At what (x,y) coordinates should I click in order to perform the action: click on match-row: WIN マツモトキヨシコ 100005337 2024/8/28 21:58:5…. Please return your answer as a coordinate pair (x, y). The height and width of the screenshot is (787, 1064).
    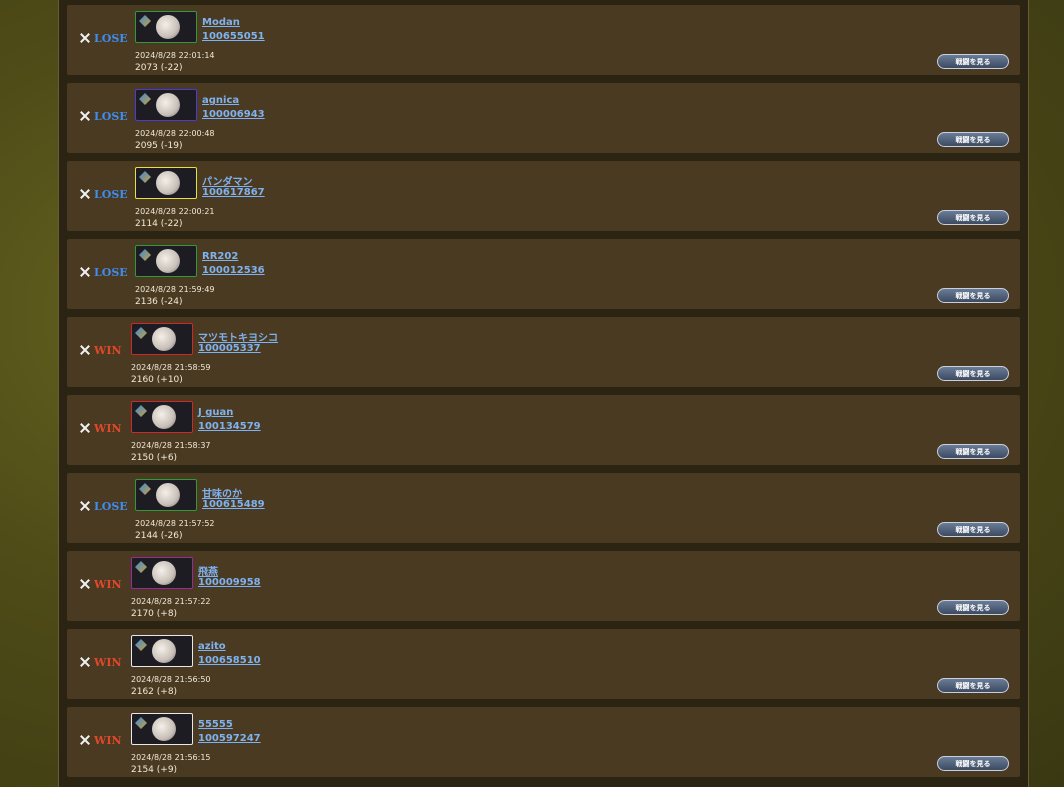
    Looking at the image, I should click on (543, 352).